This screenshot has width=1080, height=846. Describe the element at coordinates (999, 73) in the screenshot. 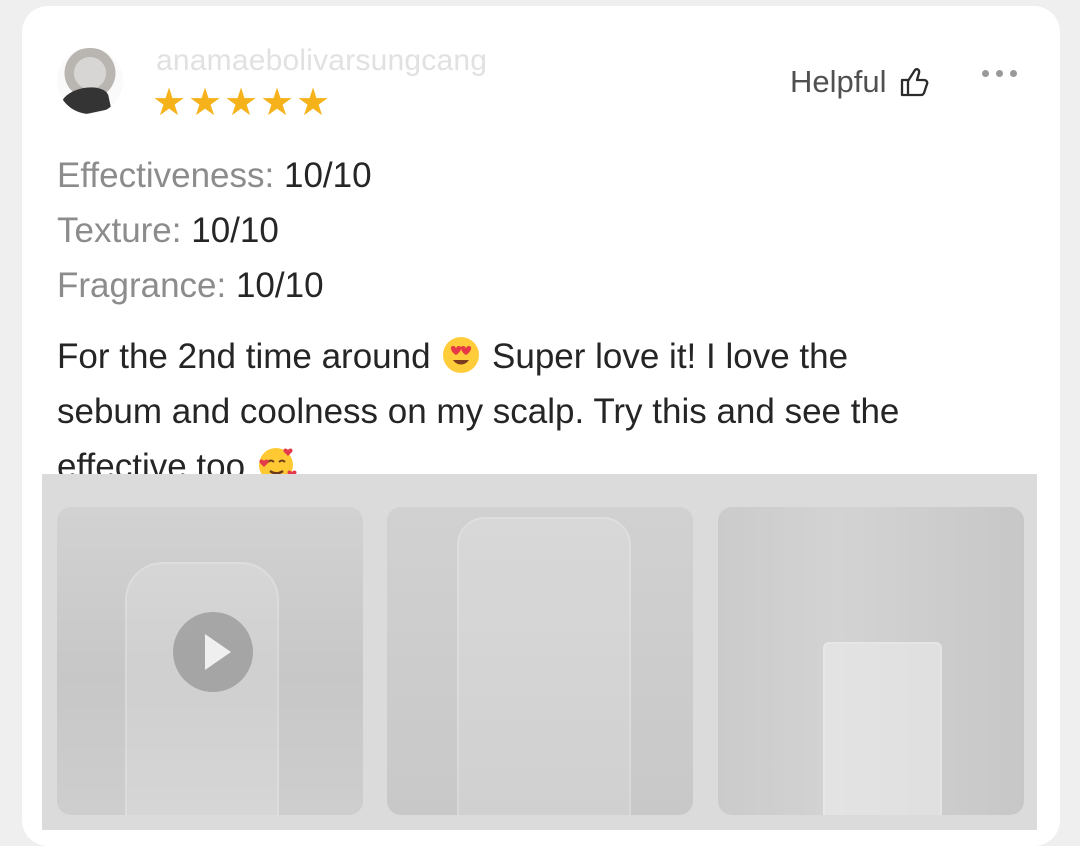

I see `more-options-button` at that location.